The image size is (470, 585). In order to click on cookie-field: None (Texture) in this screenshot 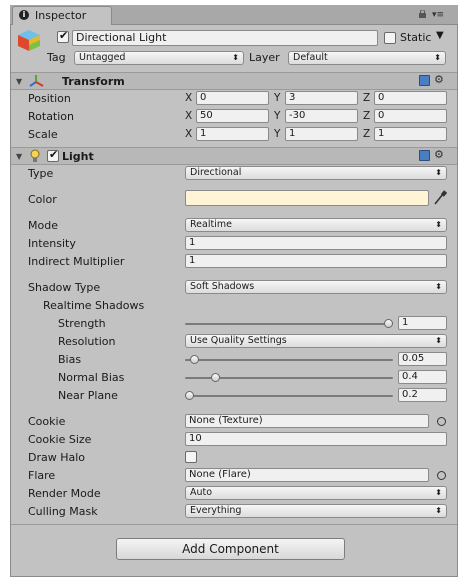, I will do `click(307, 421)`.